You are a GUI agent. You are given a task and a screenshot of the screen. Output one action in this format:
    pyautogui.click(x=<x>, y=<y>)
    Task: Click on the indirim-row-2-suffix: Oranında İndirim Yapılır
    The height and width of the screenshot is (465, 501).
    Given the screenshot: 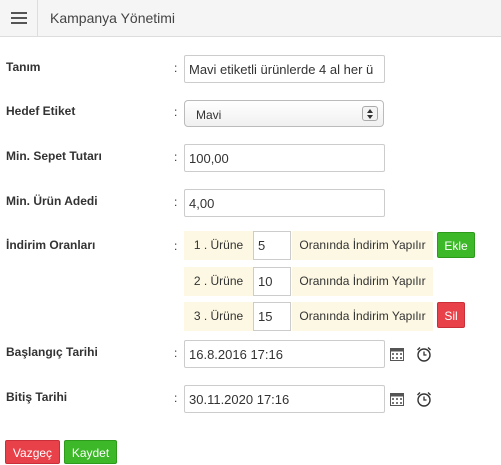 What is the action you would take?
    pyautogui.click(x=362, y=281)
    